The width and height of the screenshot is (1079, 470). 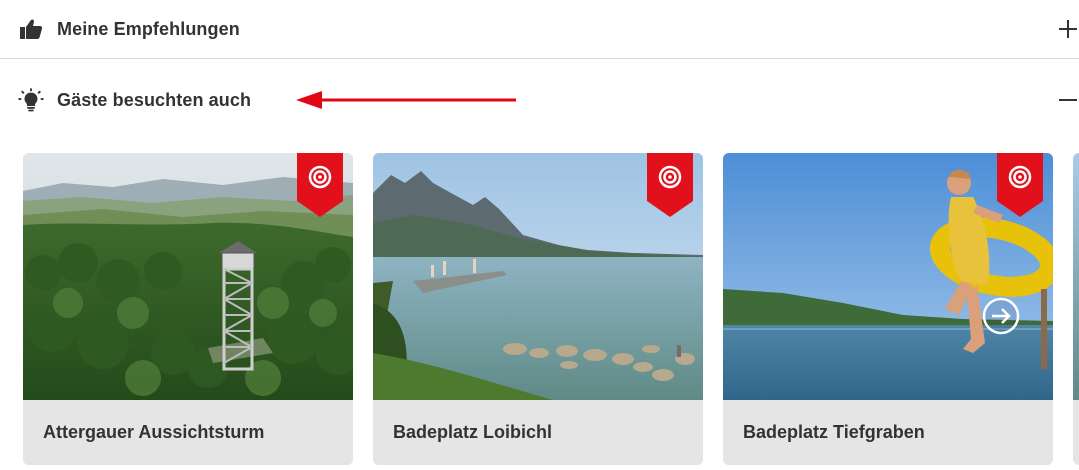 I want to click on card-title: Attergauer Aussichtsturm, so click(x=154, y=432).